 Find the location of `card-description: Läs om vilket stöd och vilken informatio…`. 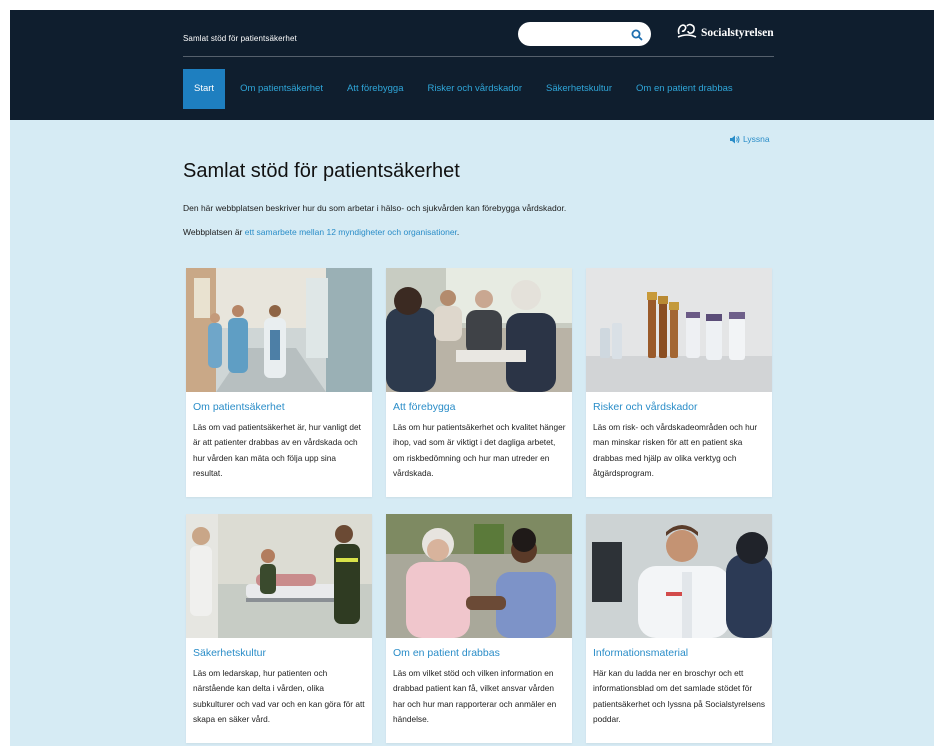

card-description: Läs om vilket stöd och vilken informatio… is located at coordinates (475, 696).